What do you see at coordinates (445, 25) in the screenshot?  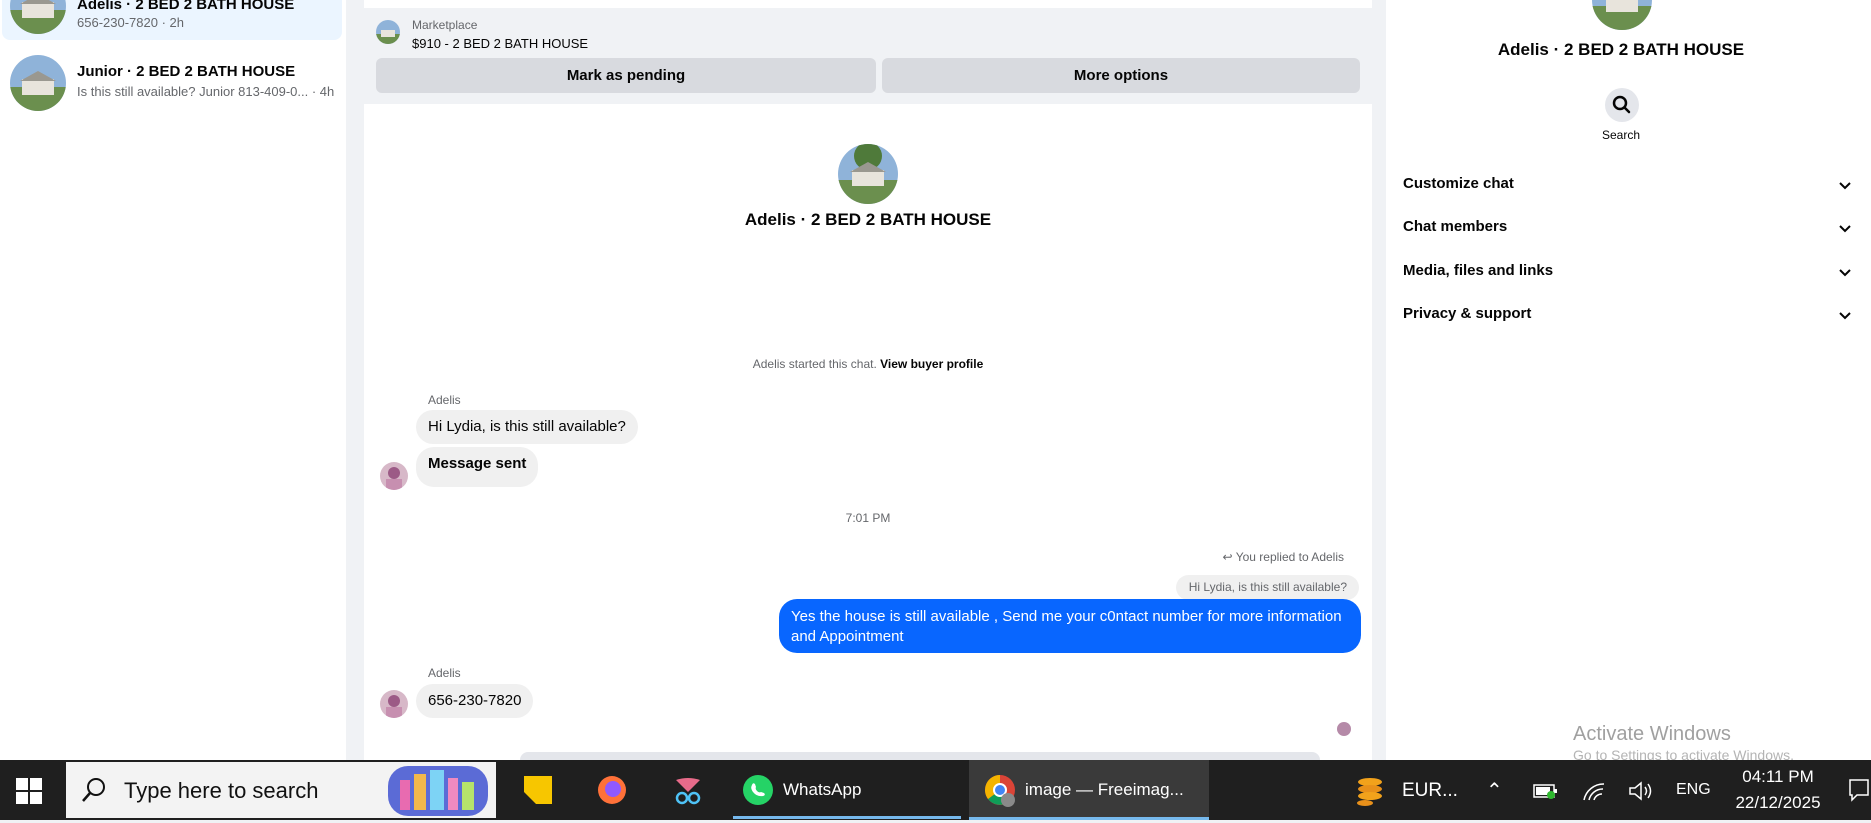 I see `marketplace-label: Marketplace` at bounding box center [445, 25].